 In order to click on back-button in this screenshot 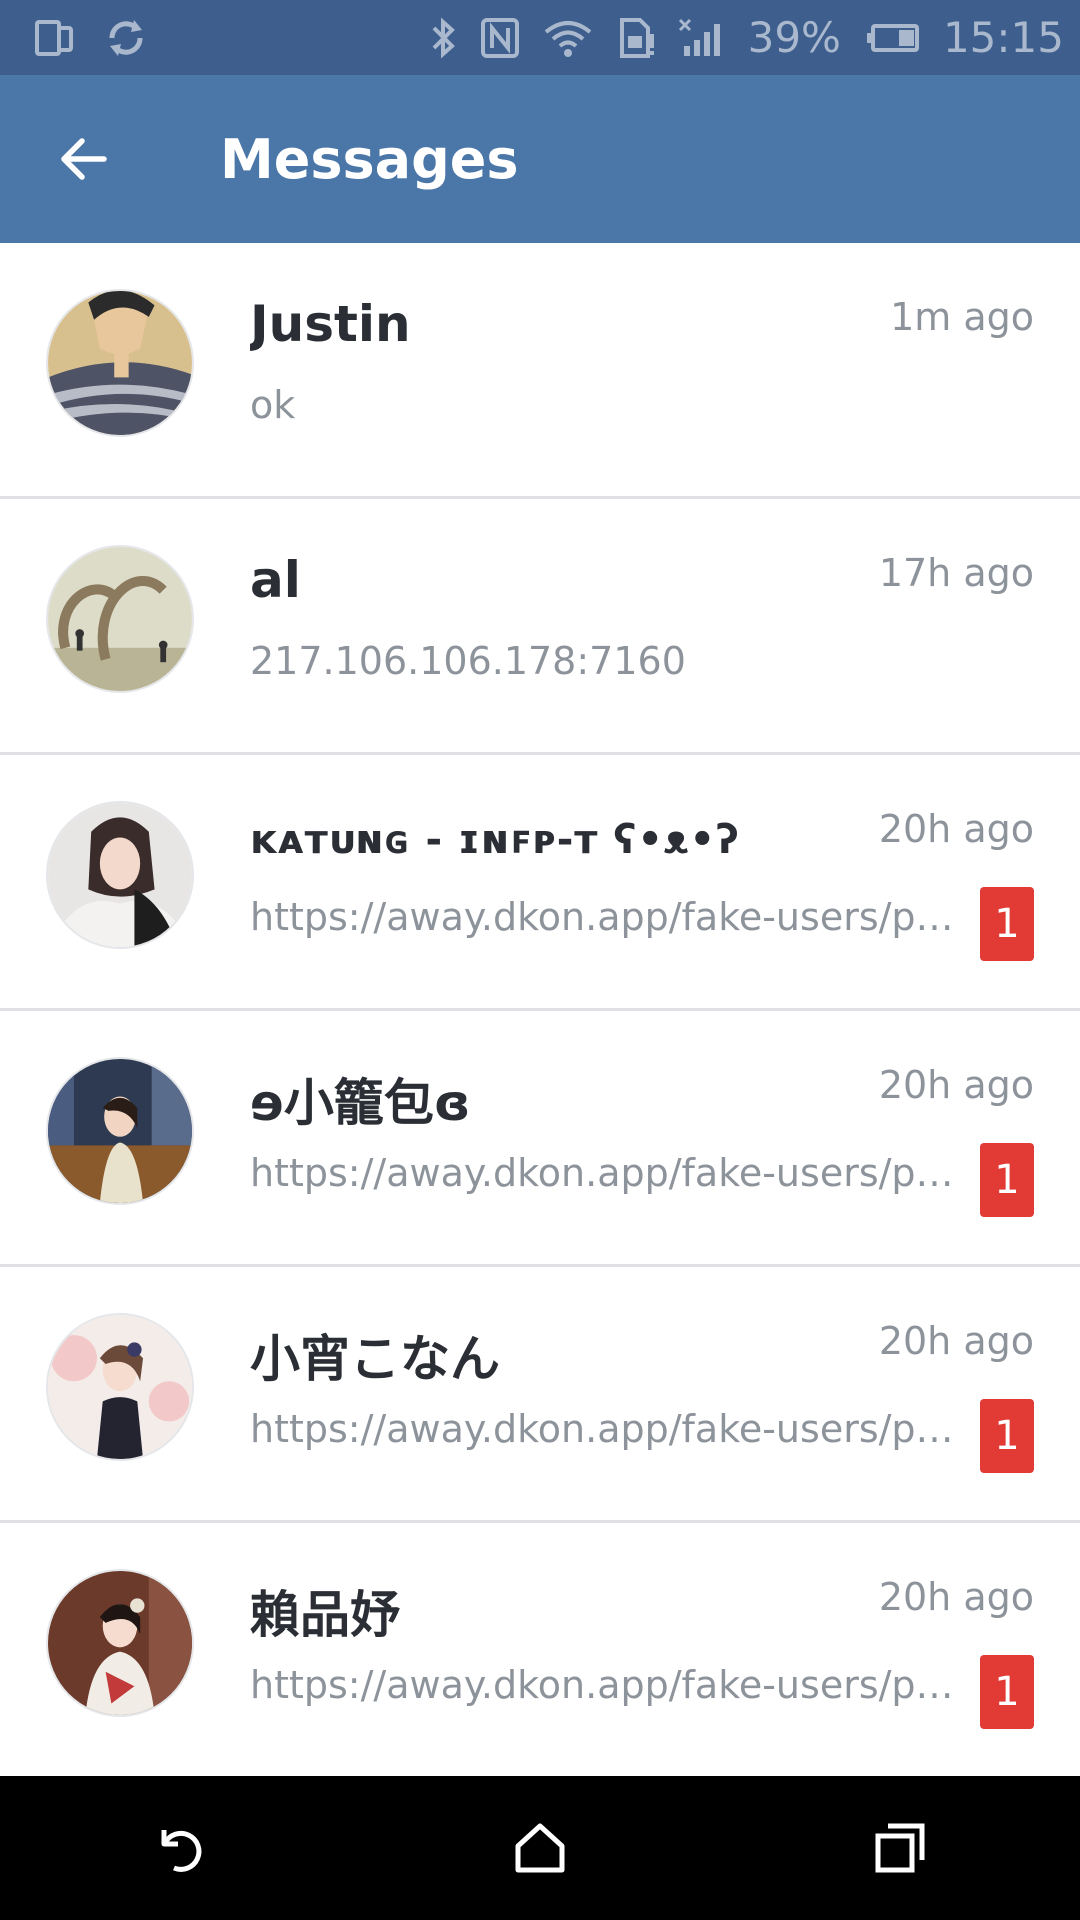, I will do `click(84, 159)`.